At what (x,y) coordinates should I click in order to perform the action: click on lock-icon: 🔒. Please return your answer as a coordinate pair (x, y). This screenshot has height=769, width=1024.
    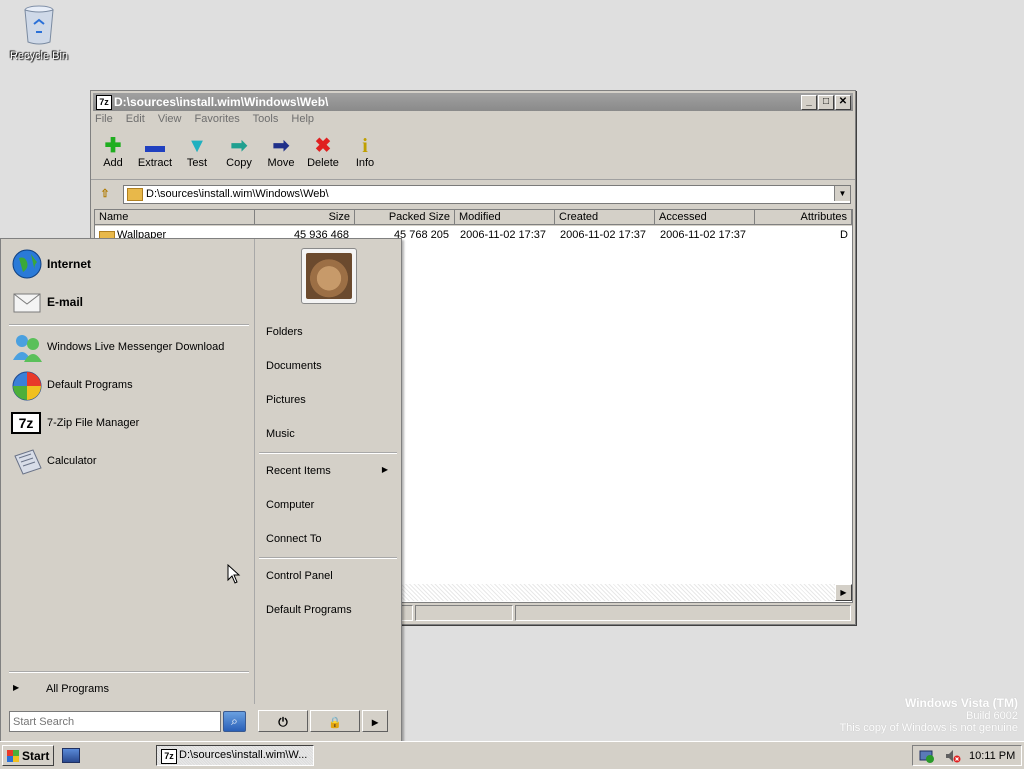
    Looking at the image, I should click on (335, 723).